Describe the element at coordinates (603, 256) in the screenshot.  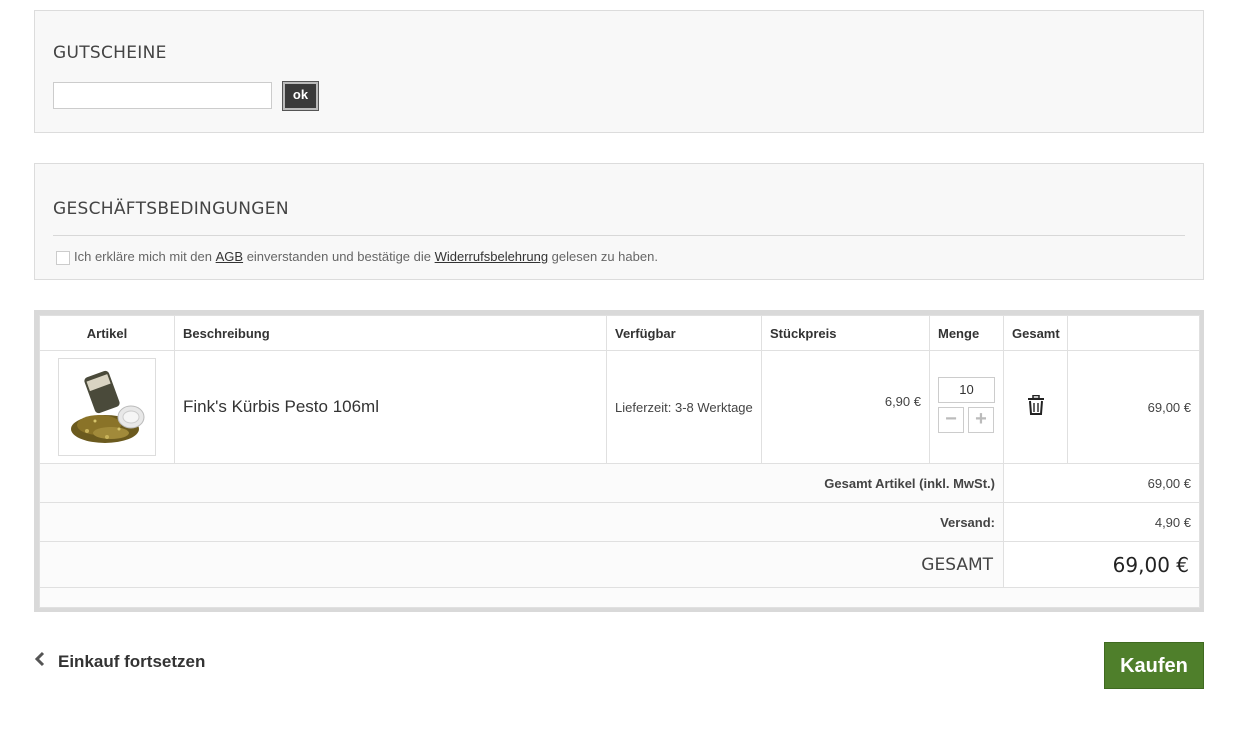
I see `terms-text-3: gelesen zu haben.` at that location.